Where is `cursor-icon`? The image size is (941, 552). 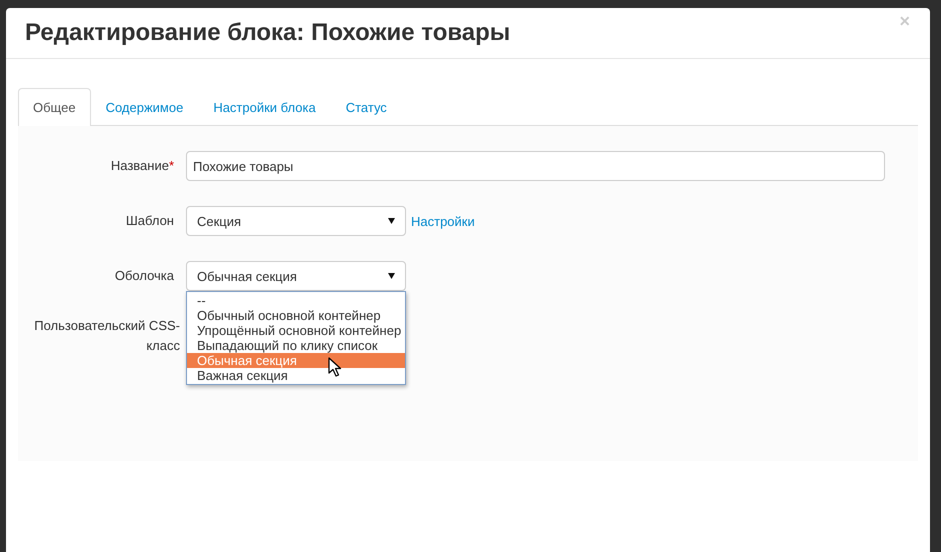
cursor-icon is located at coordinates (335, 367).